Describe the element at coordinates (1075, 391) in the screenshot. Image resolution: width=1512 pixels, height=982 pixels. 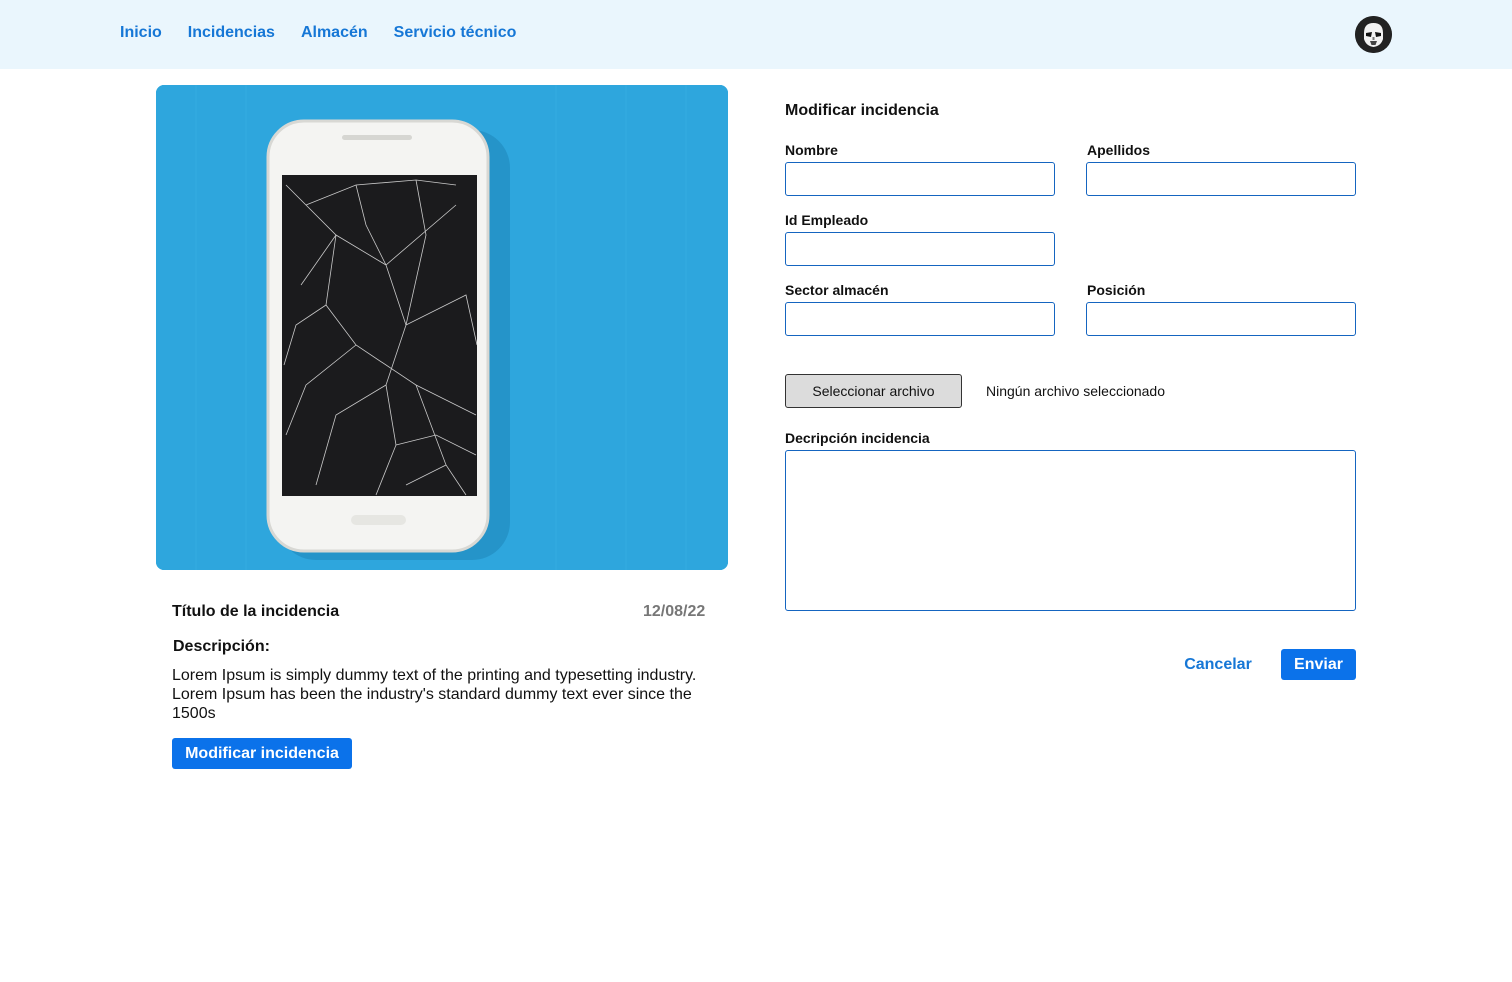
I see `file-status-text: Ningún archivo seleccionado` at that location.